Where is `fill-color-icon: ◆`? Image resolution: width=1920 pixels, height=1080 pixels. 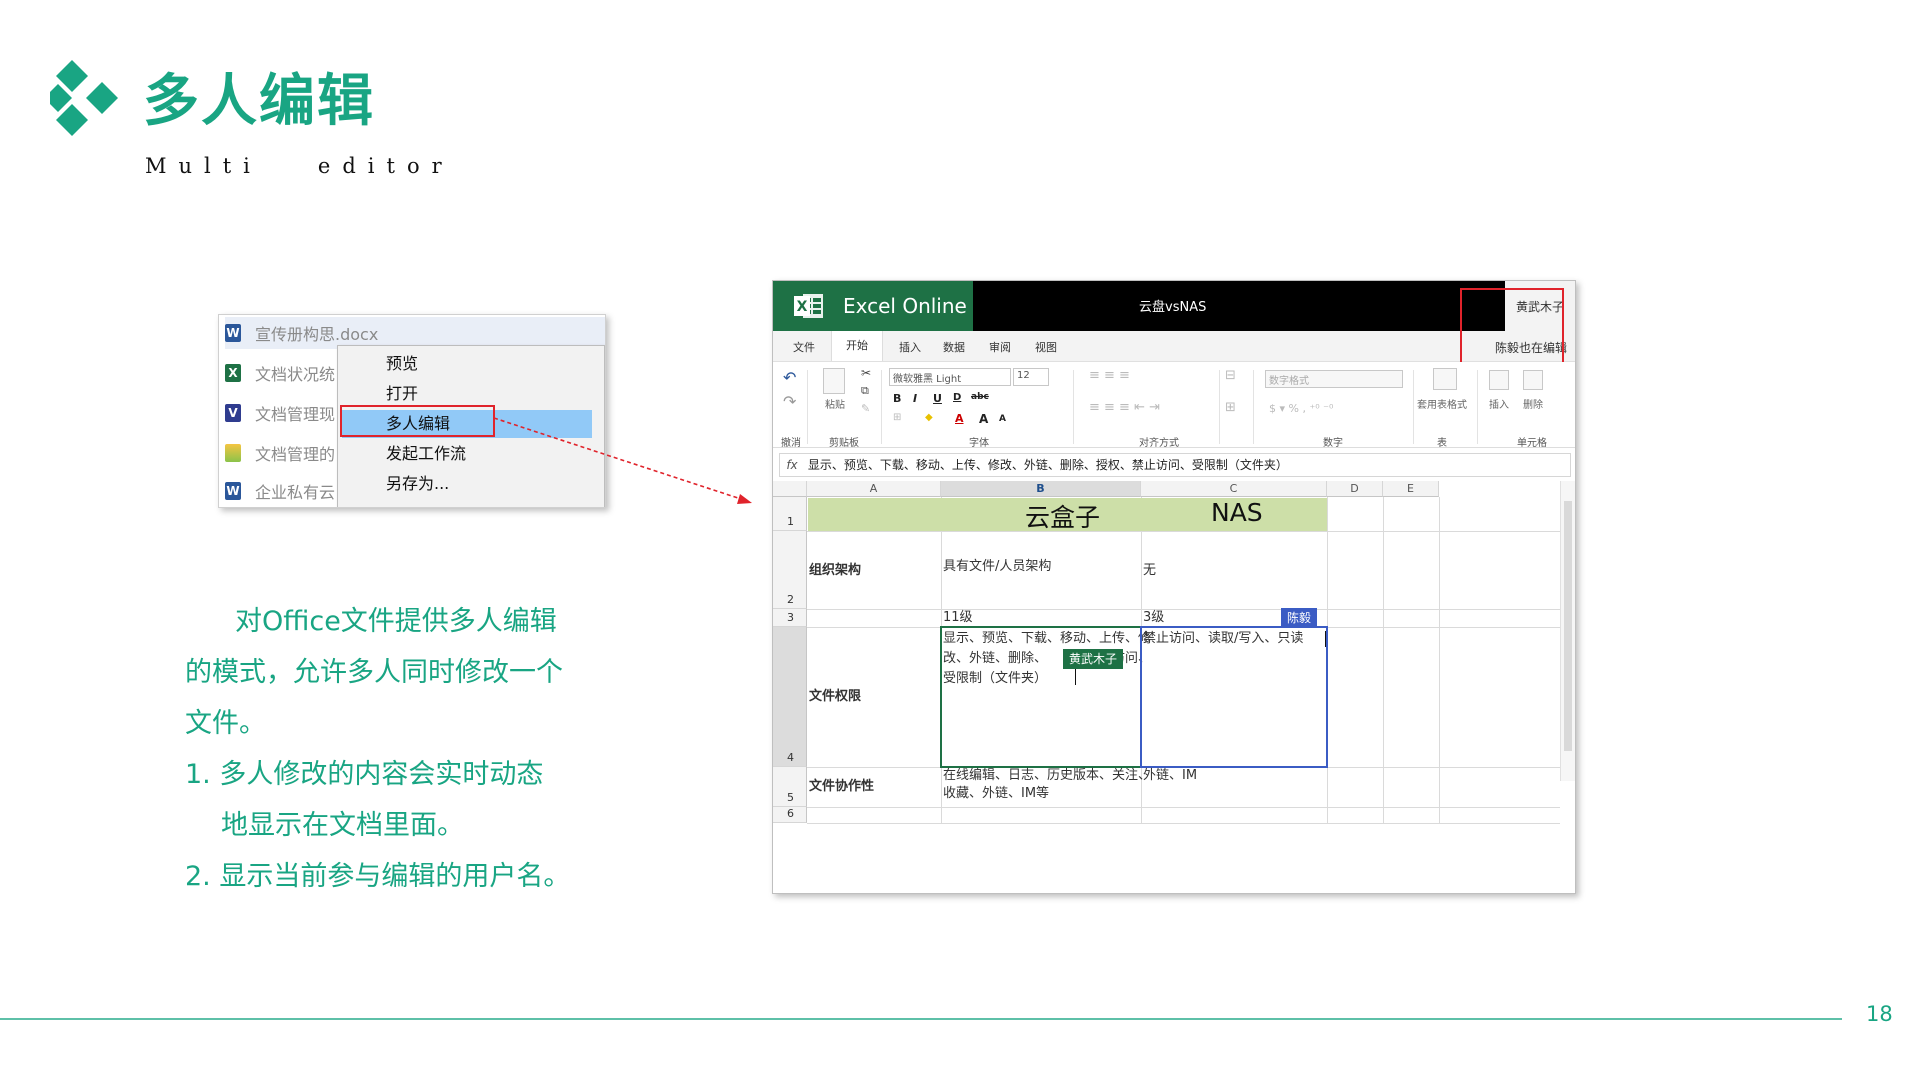 fill-color-icon: ◆ is located at coordinates (929, 417).